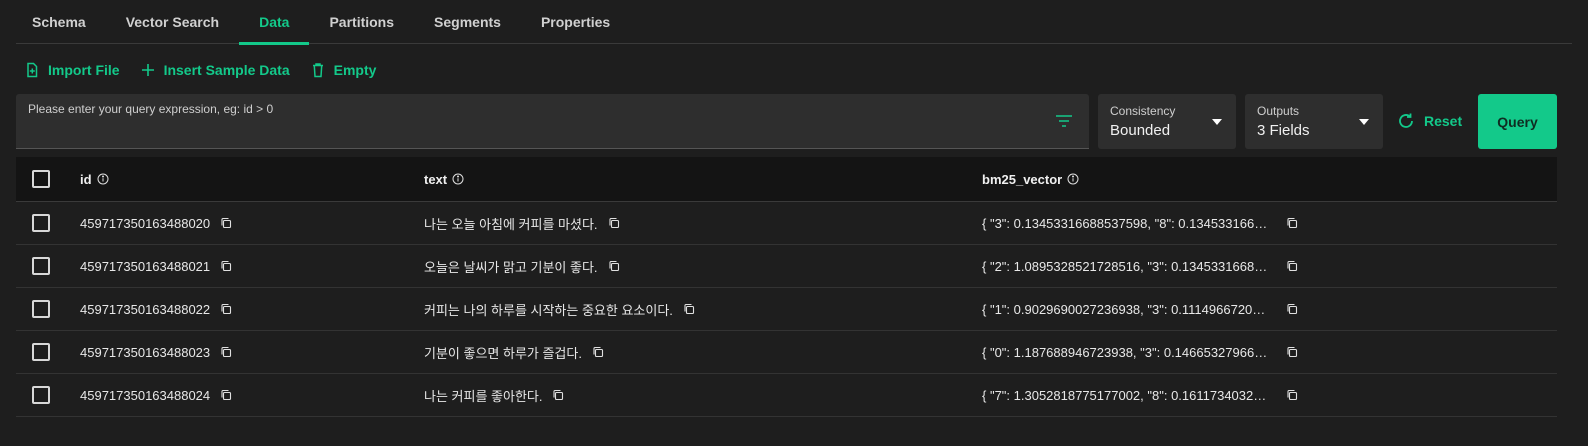 The height and width of the screenshot is (446, 1588). What do you see at coordinates (274, 22) in the screenshot?
I see `tab-data: Data` at bounding box center [274, 22].